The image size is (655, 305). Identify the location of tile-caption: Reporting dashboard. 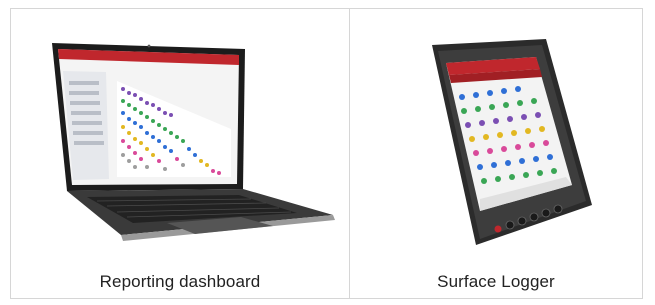
(180, 281).